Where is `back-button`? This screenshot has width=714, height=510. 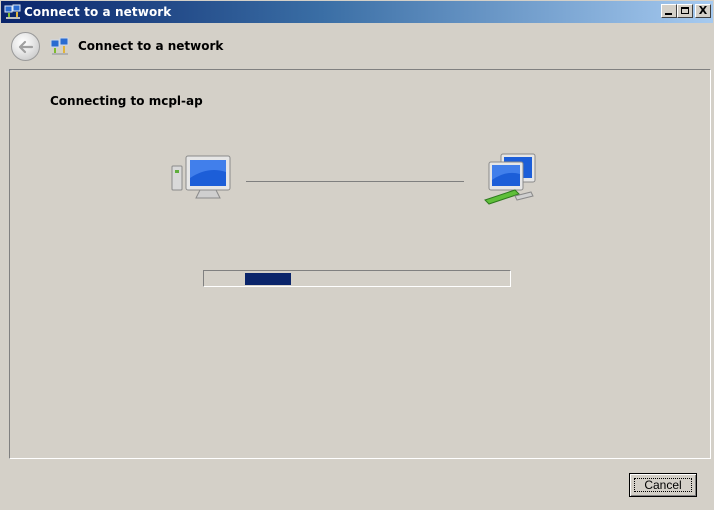
back-button is located at coordinates (25, 46).